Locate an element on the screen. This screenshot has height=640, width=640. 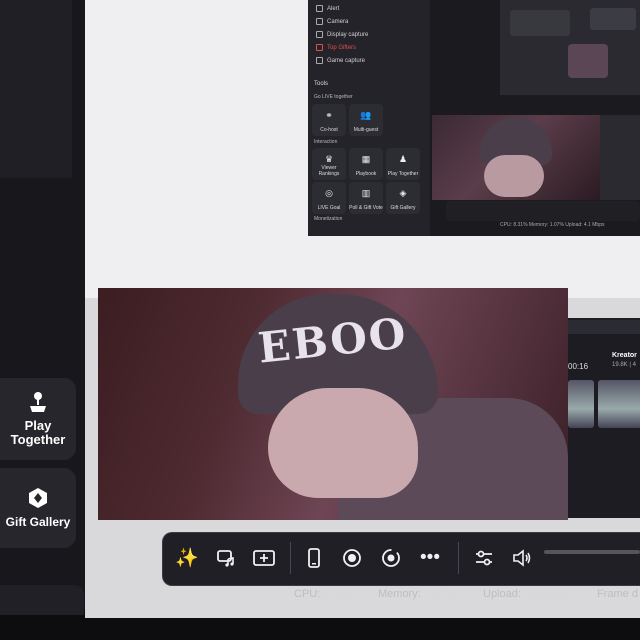
layout-frame-svg is located at coordinates (264, 558).